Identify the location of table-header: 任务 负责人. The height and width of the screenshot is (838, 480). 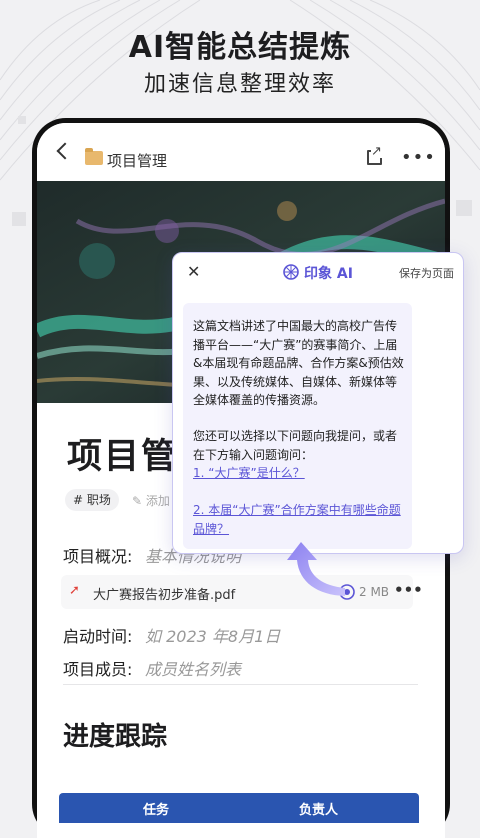
(239, 808).